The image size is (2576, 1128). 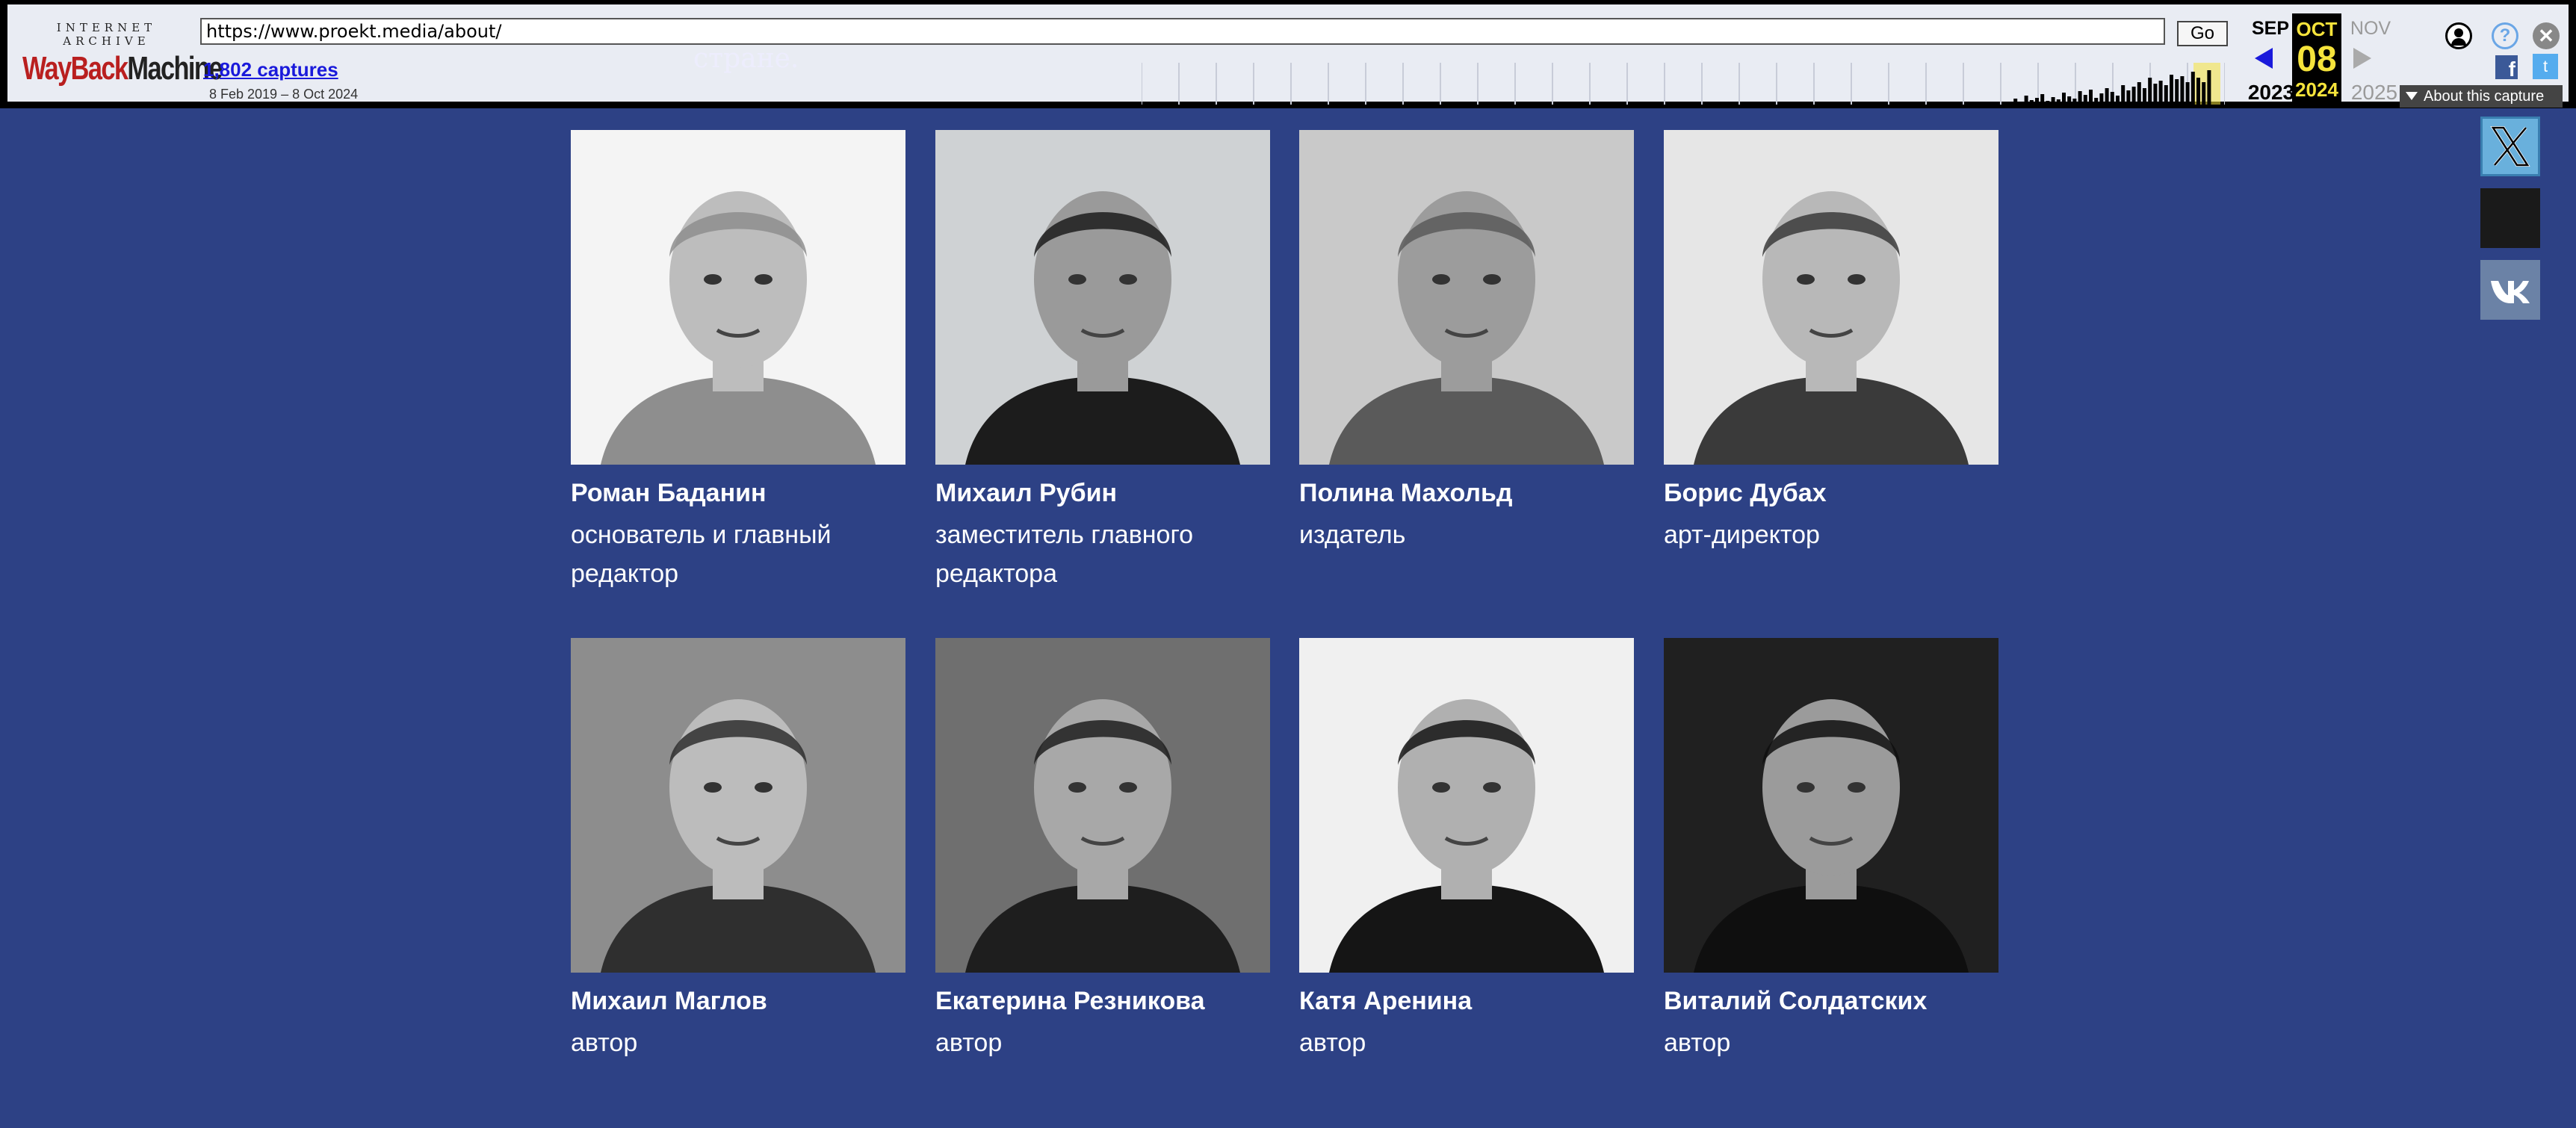 What do you see at coordinates (2505, 35) in the screenshot?
I see `help-icon: ?` at bounding box center [2505, 35].